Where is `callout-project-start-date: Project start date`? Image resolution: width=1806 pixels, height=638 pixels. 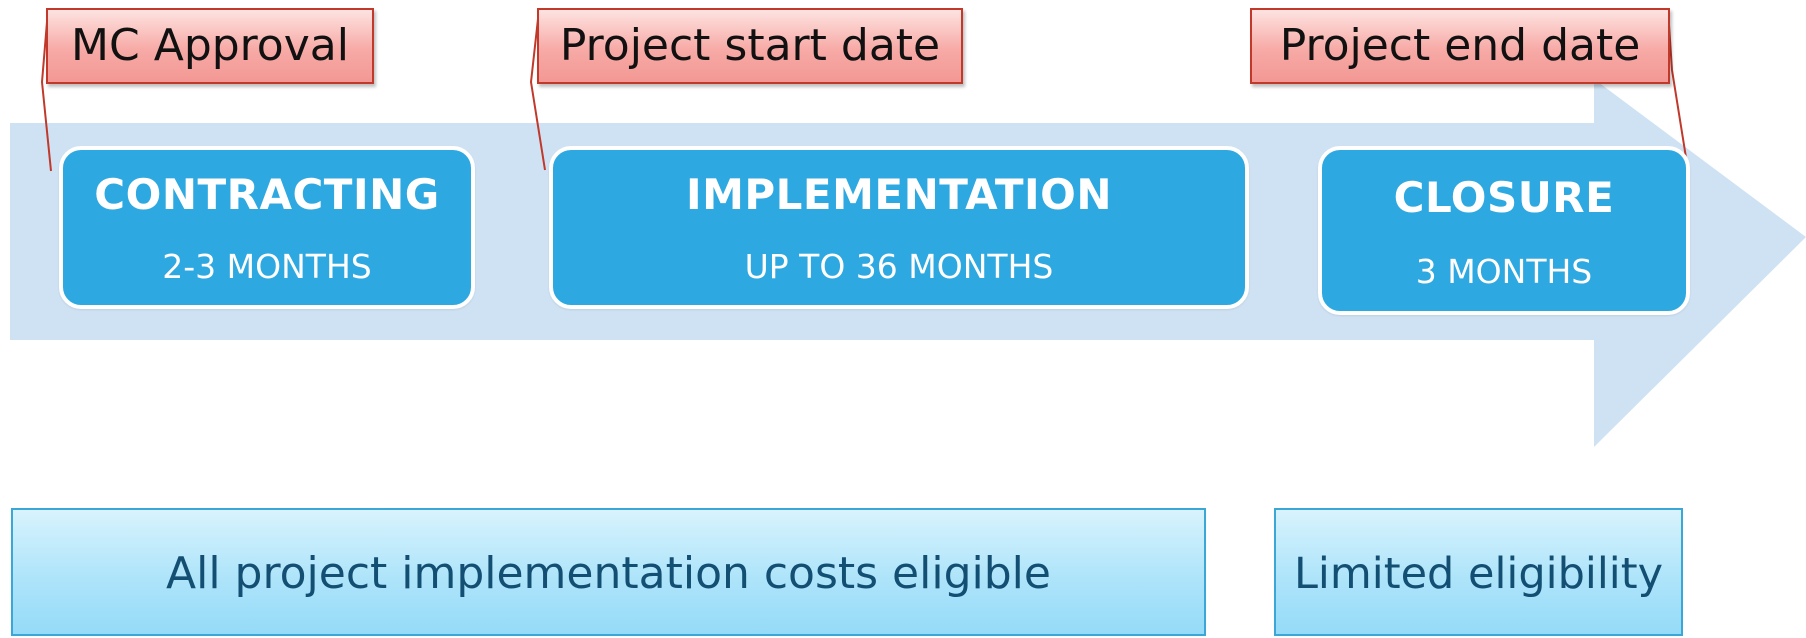
callout-project-start-date: Project start date is located at coordinates (750, 46).